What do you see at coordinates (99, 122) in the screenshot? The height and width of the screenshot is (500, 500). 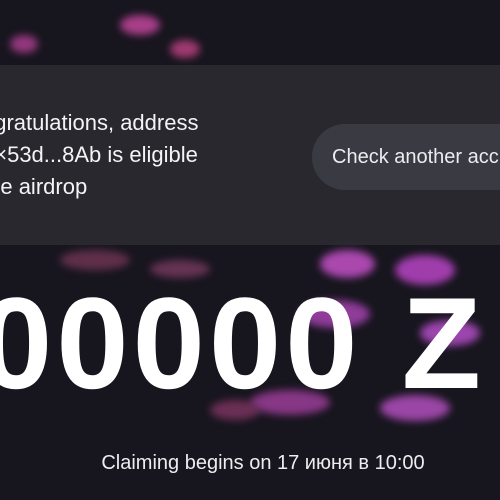 I see `eligibility-line-1: ngratulations, address` at bounding box center [99, 122].